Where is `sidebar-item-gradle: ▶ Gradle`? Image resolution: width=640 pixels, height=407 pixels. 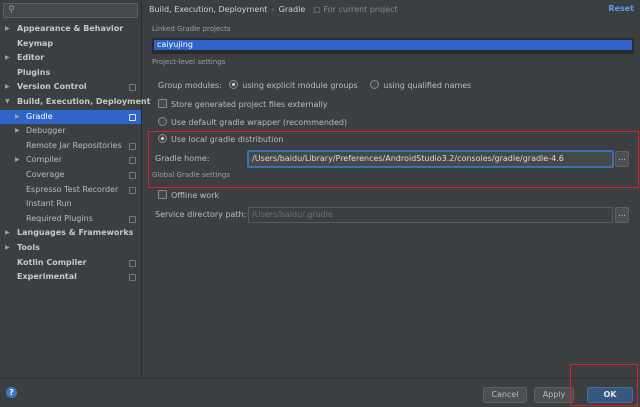 sidebar-item-gradle: ▶ Gradle is located at coordinates (70, 117).